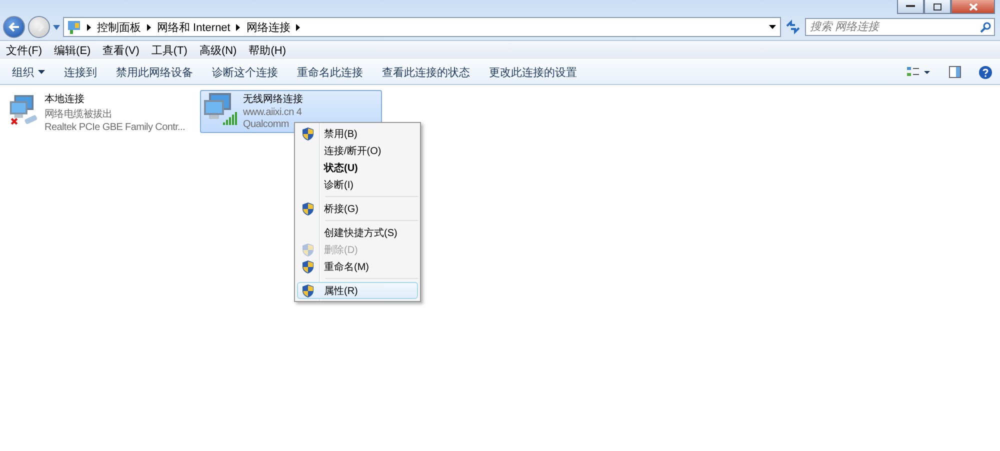  What do you see at coordinates (357, 232) in the screenshot?
I see `context-menu-item: 创建快捷方式(S)` at bounding box center [357, 232].